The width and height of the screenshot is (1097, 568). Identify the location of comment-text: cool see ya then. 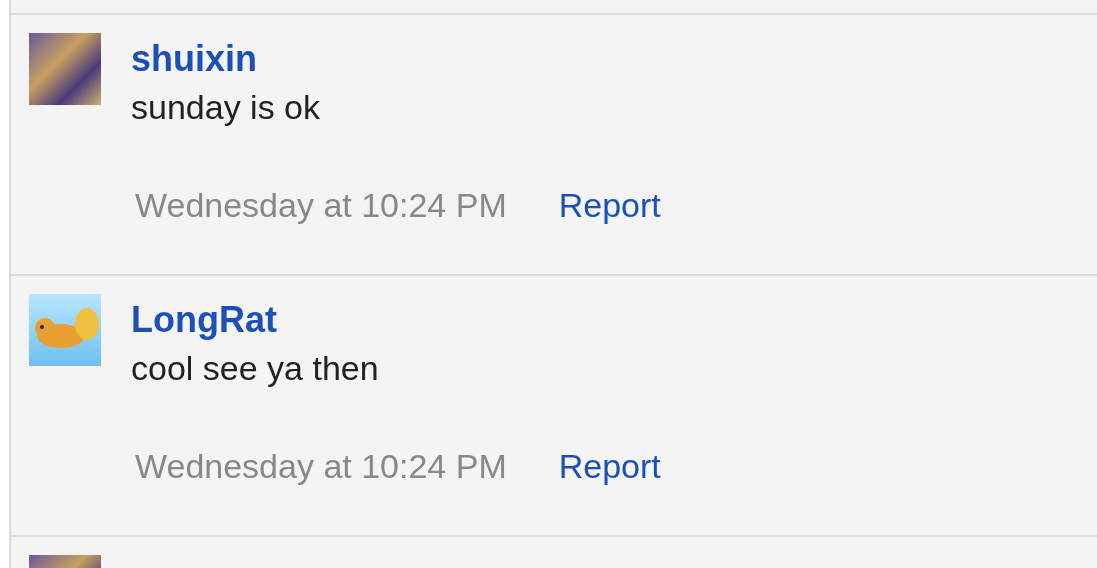
(255, 368).